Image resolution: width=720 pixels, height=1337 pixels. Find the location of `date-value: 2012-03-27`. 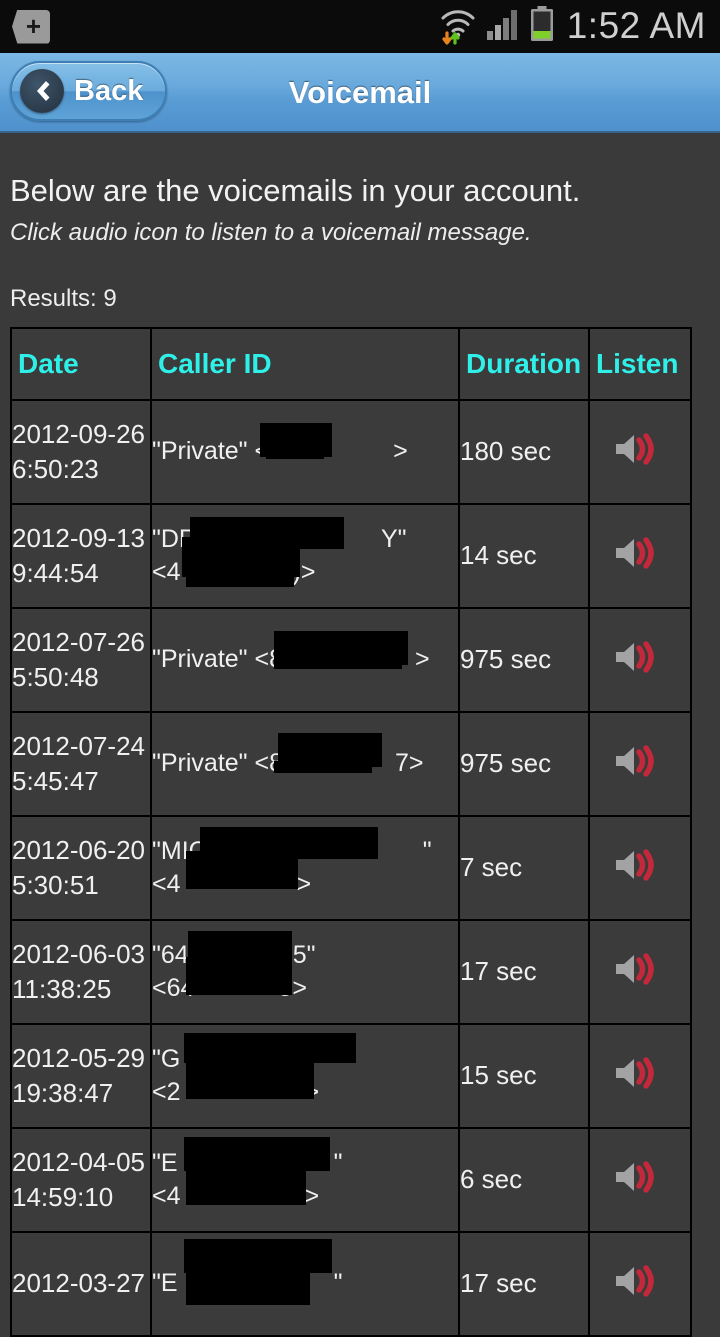

date-value: 2012-03-27 is located at coordinates (78, 1283).